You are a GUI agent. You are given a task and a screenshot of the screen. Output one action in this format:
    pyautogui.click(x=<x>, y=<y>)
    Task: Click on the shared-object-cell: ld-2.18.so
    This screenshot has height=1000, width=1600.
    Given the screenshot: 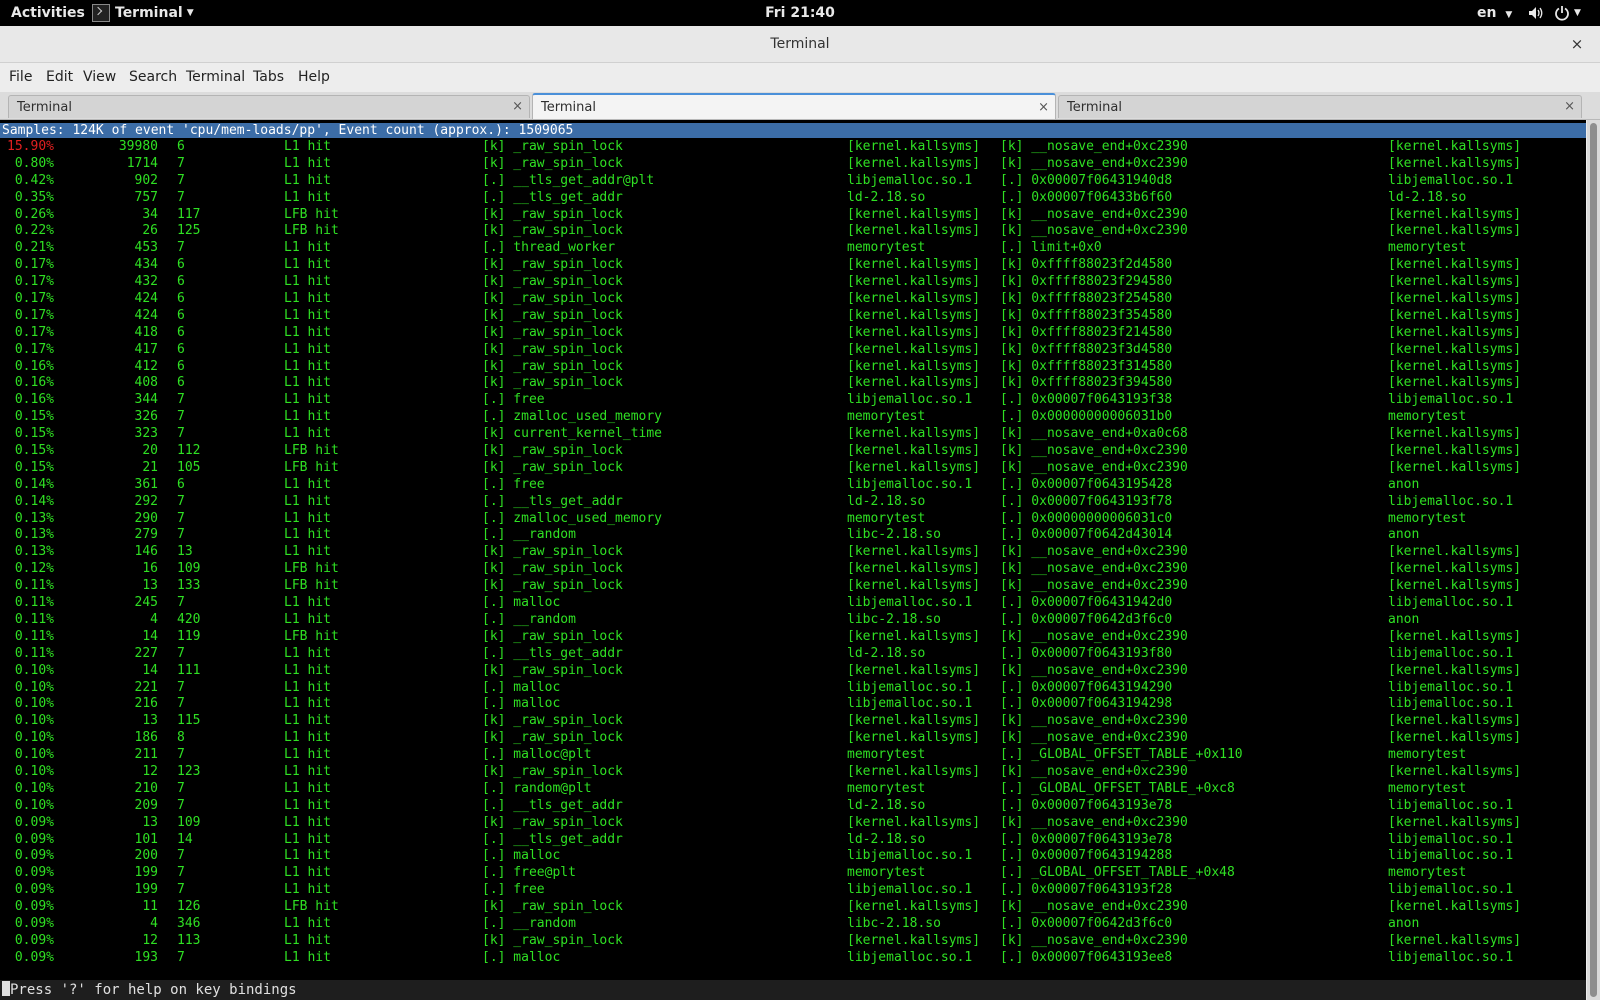 What is the action you would take?
    pyautogui.click(x=886, y=197)
    